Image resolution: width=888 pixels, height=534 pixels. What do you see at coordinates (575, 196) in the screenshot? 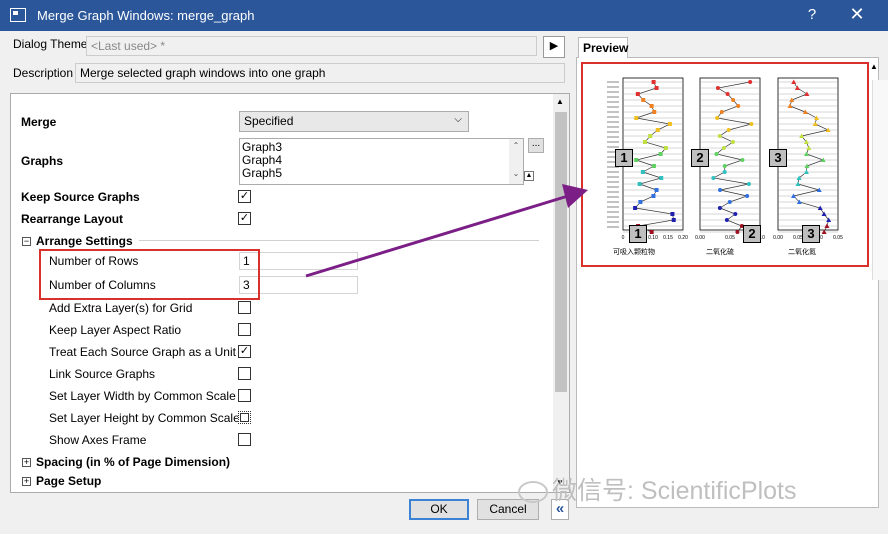
I see `arrow-head` at bounding box center [575, 196].